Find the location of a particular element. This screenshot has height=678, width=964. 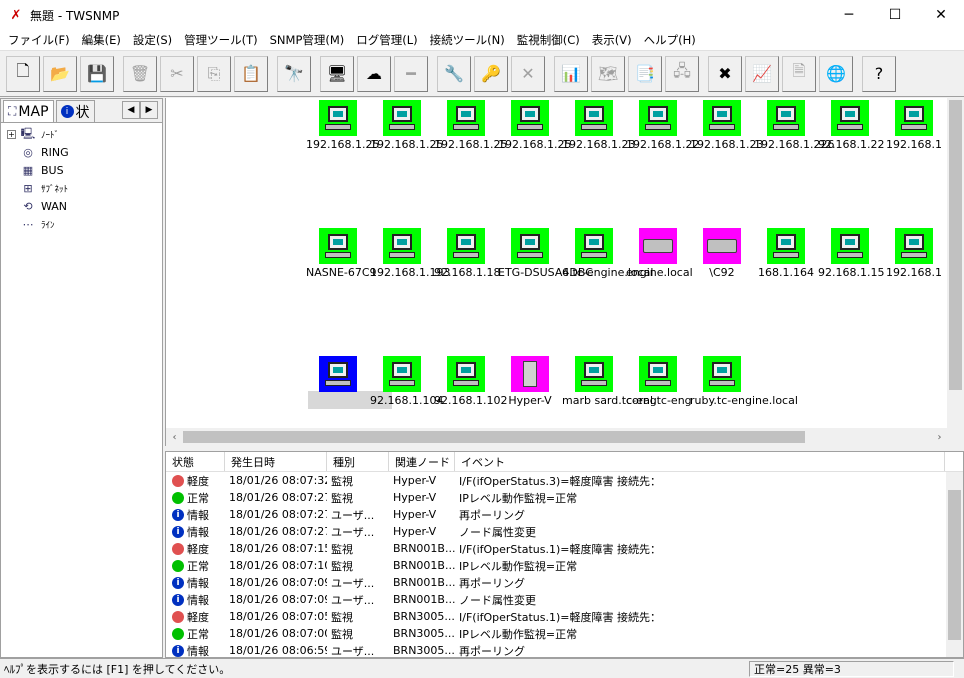

toolbar-button-18: ✖ is located at coordinates (725, 73).